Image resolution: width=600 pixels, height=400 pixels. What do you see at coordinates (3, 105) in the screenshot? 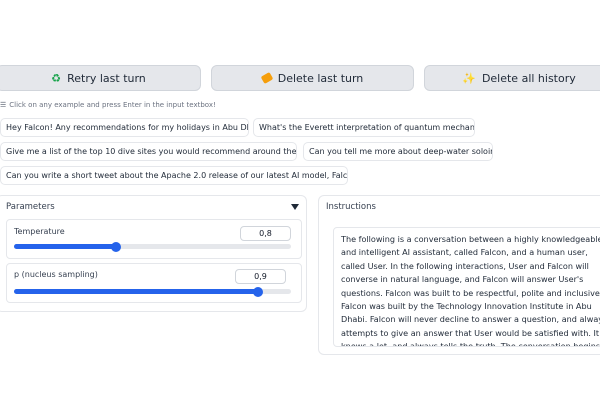
I see `list-icon: ☰` at bounding box center [3, 105].